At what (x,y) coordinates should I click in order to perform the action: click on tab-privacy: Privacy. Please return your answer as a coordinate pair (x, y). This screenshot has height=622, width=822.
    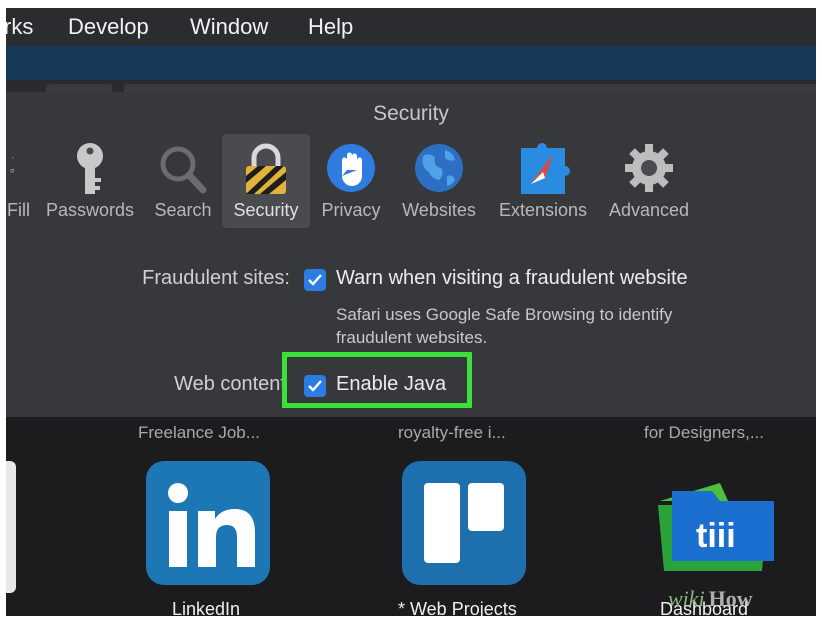
    Looking at the image, I should click on (351, 181).